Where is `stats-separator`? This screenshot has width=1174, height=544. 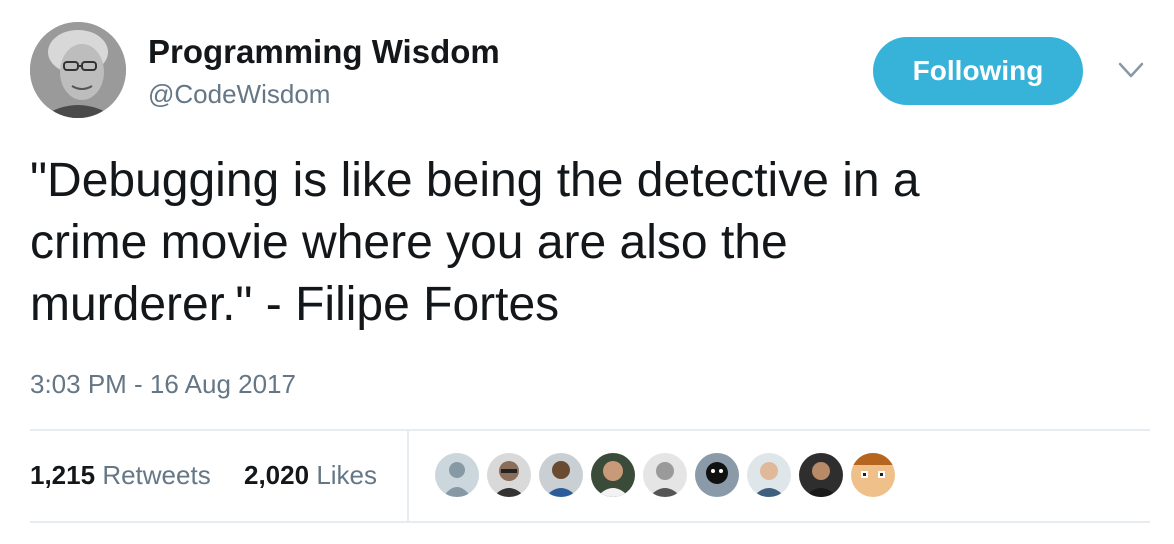
stats-separator is located at coordinates (408, 475).